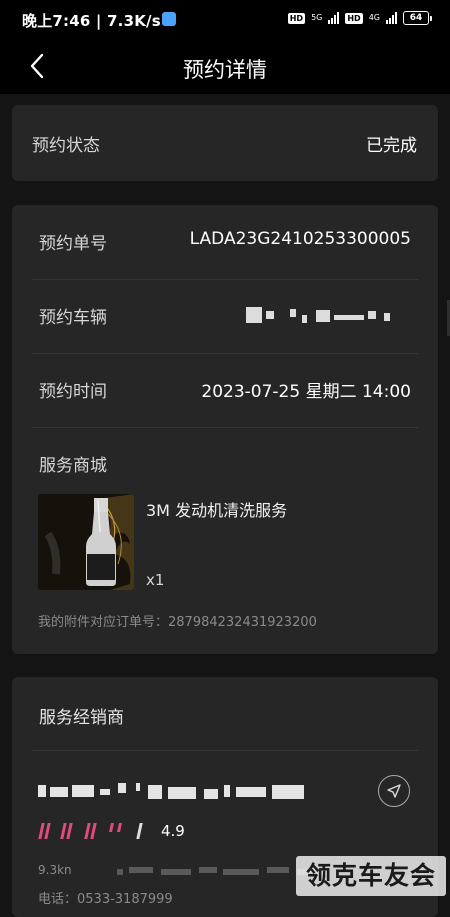  Describe the element at coordinates (55, 870) in the screenshot. I see `dealer-distance: 9.3kn` at that location.